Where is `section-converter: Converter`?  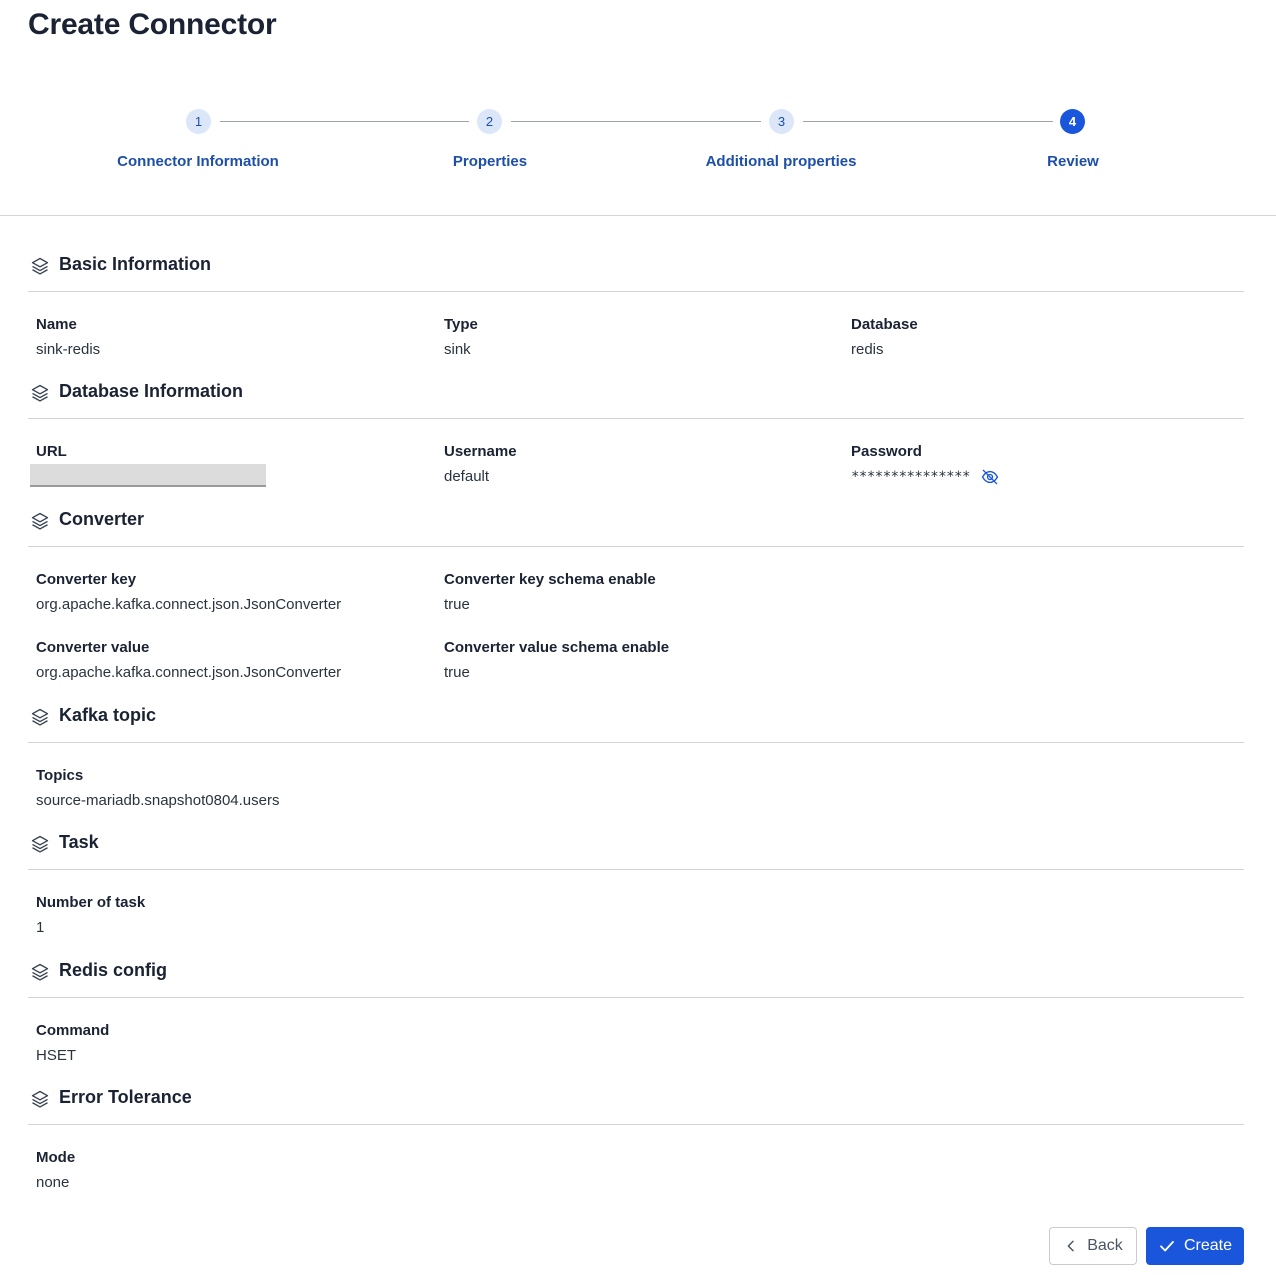
section-converter: Converter is located at coordinates (636, 527).